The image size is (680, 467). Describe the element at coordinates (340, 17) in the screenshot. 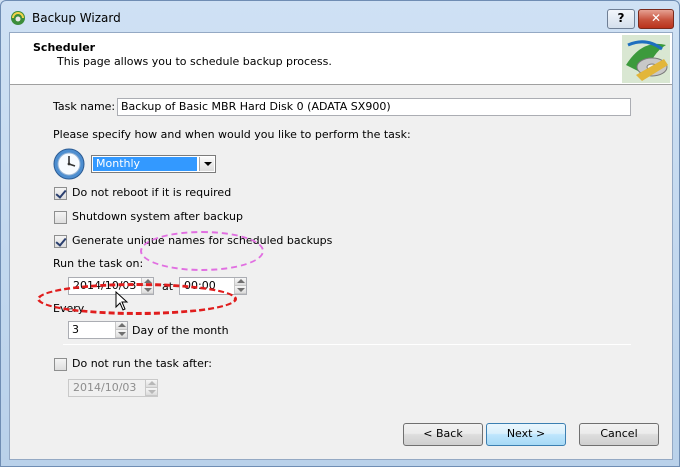

I see `title-bar: Backup Wizard ? ✕` at that location.